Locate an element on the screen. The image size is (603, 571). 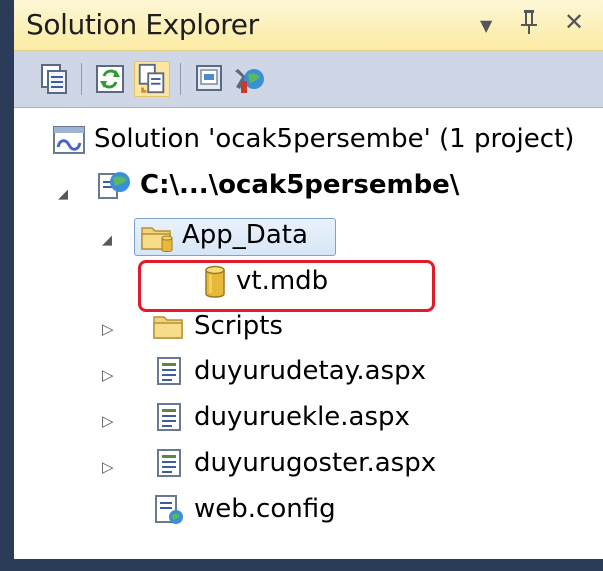
properties-icon is located at coordinates (54, 79).